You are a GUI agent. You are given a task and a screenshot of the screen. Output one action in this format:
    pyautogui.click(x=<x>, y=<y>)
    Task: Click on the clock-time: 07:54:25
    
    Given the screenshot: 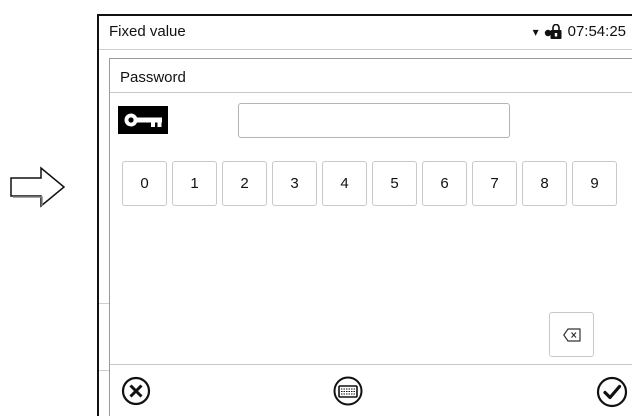 What is the action you would take?
    pyautogui.click(x=596, y=31)
    